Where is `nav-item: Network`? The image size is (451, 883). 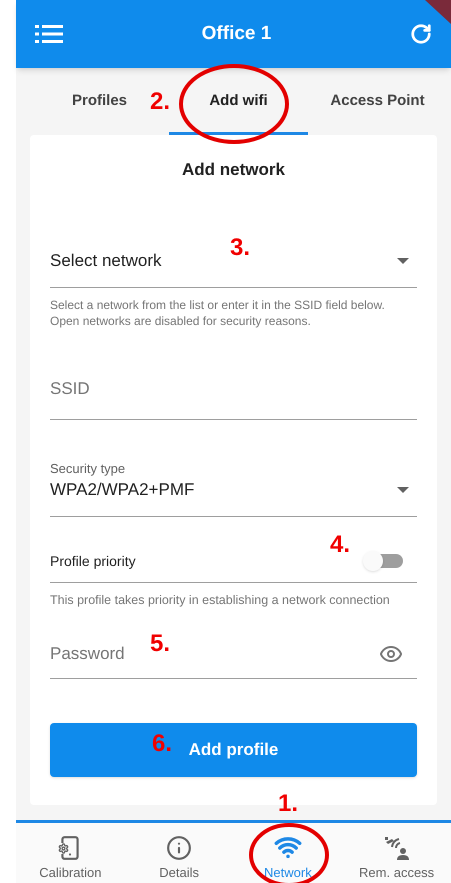
nav-item: Network is located at coordinates (288, 853).